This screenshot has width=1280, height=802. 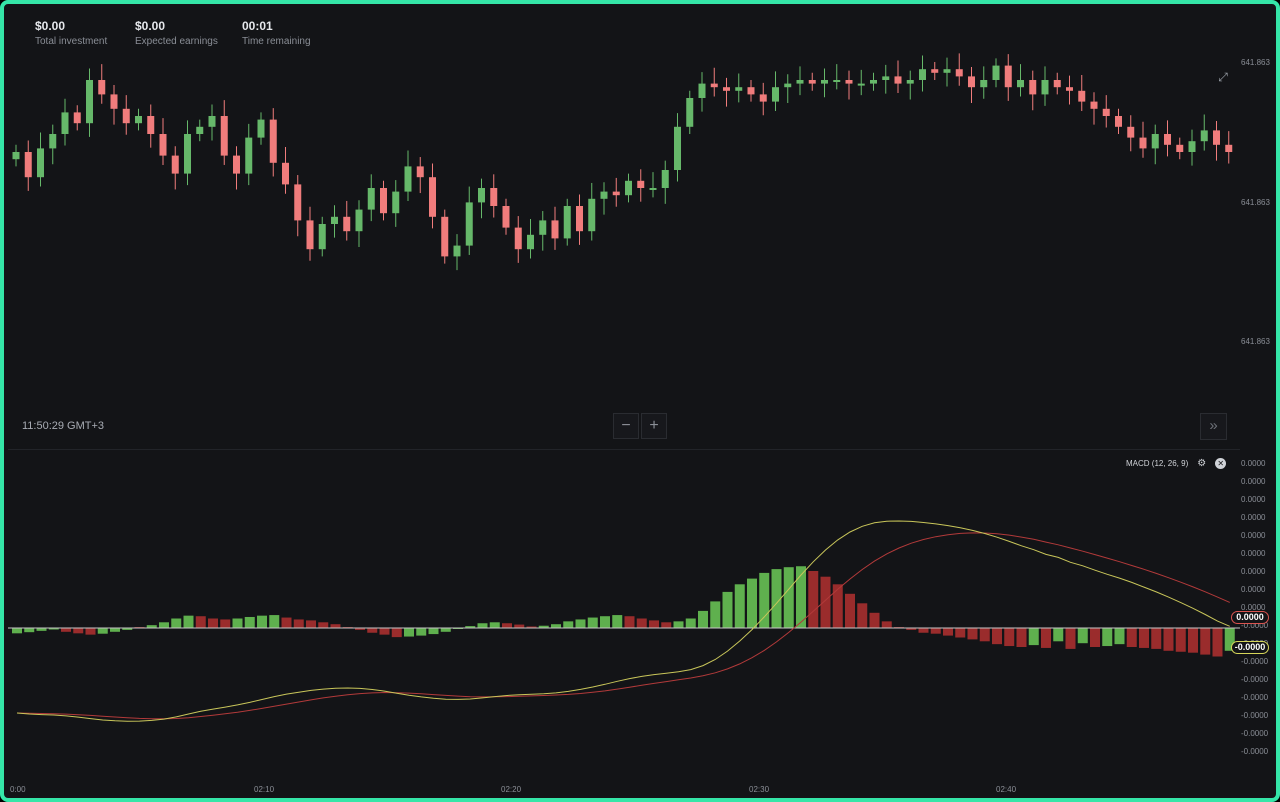 What do you see at coordinates (1250, 647) in the screenshot?
I see `macd-value-badge: -0.0000` at bounding box center [1250, 647].